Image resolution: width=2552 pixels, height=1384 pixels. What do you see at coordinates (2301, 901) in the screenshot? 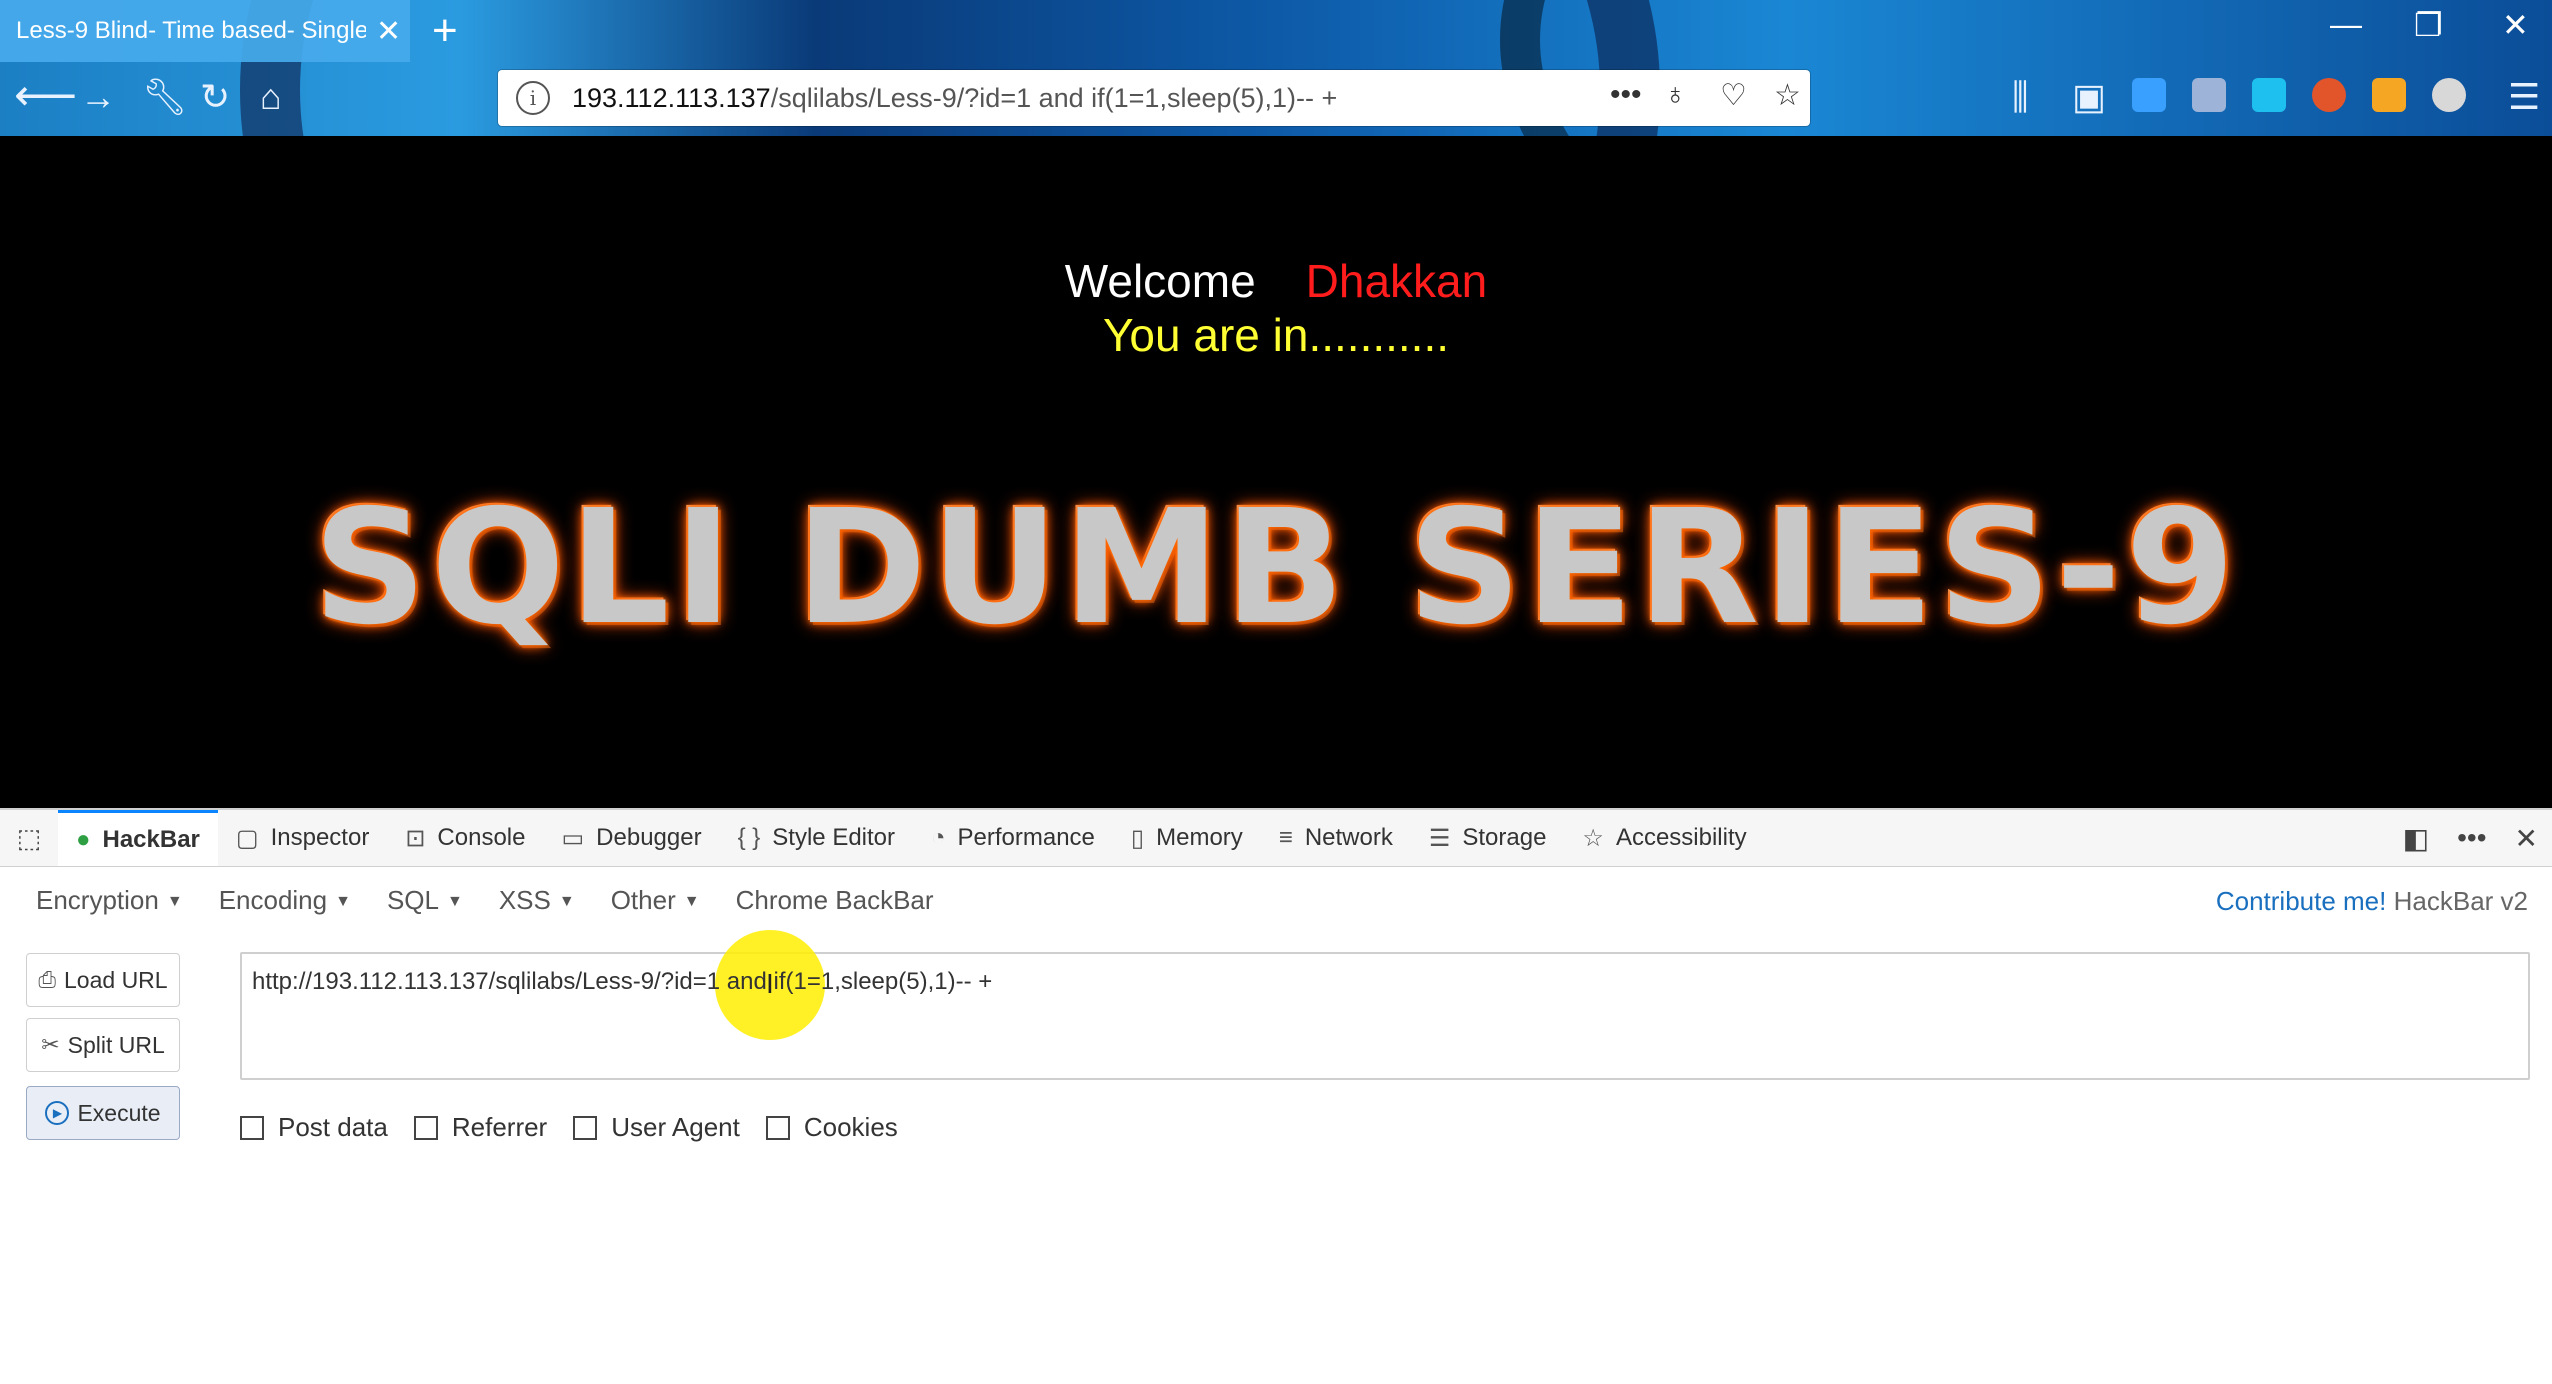
I see `contribute-link: Contribute me!` at bounding box center [2301, 901].